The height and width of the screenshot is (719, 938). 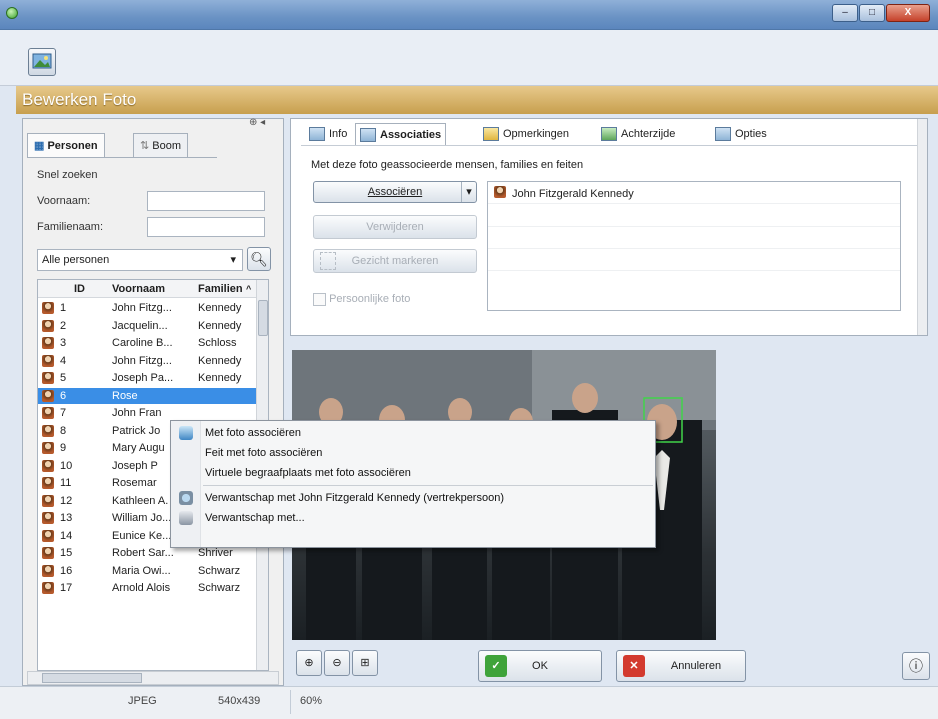 What do you see at coordinates (140, 260) in the screenshot?
I see `person-filter-select: Alle personen ▾` at bounding box center [140, 260].